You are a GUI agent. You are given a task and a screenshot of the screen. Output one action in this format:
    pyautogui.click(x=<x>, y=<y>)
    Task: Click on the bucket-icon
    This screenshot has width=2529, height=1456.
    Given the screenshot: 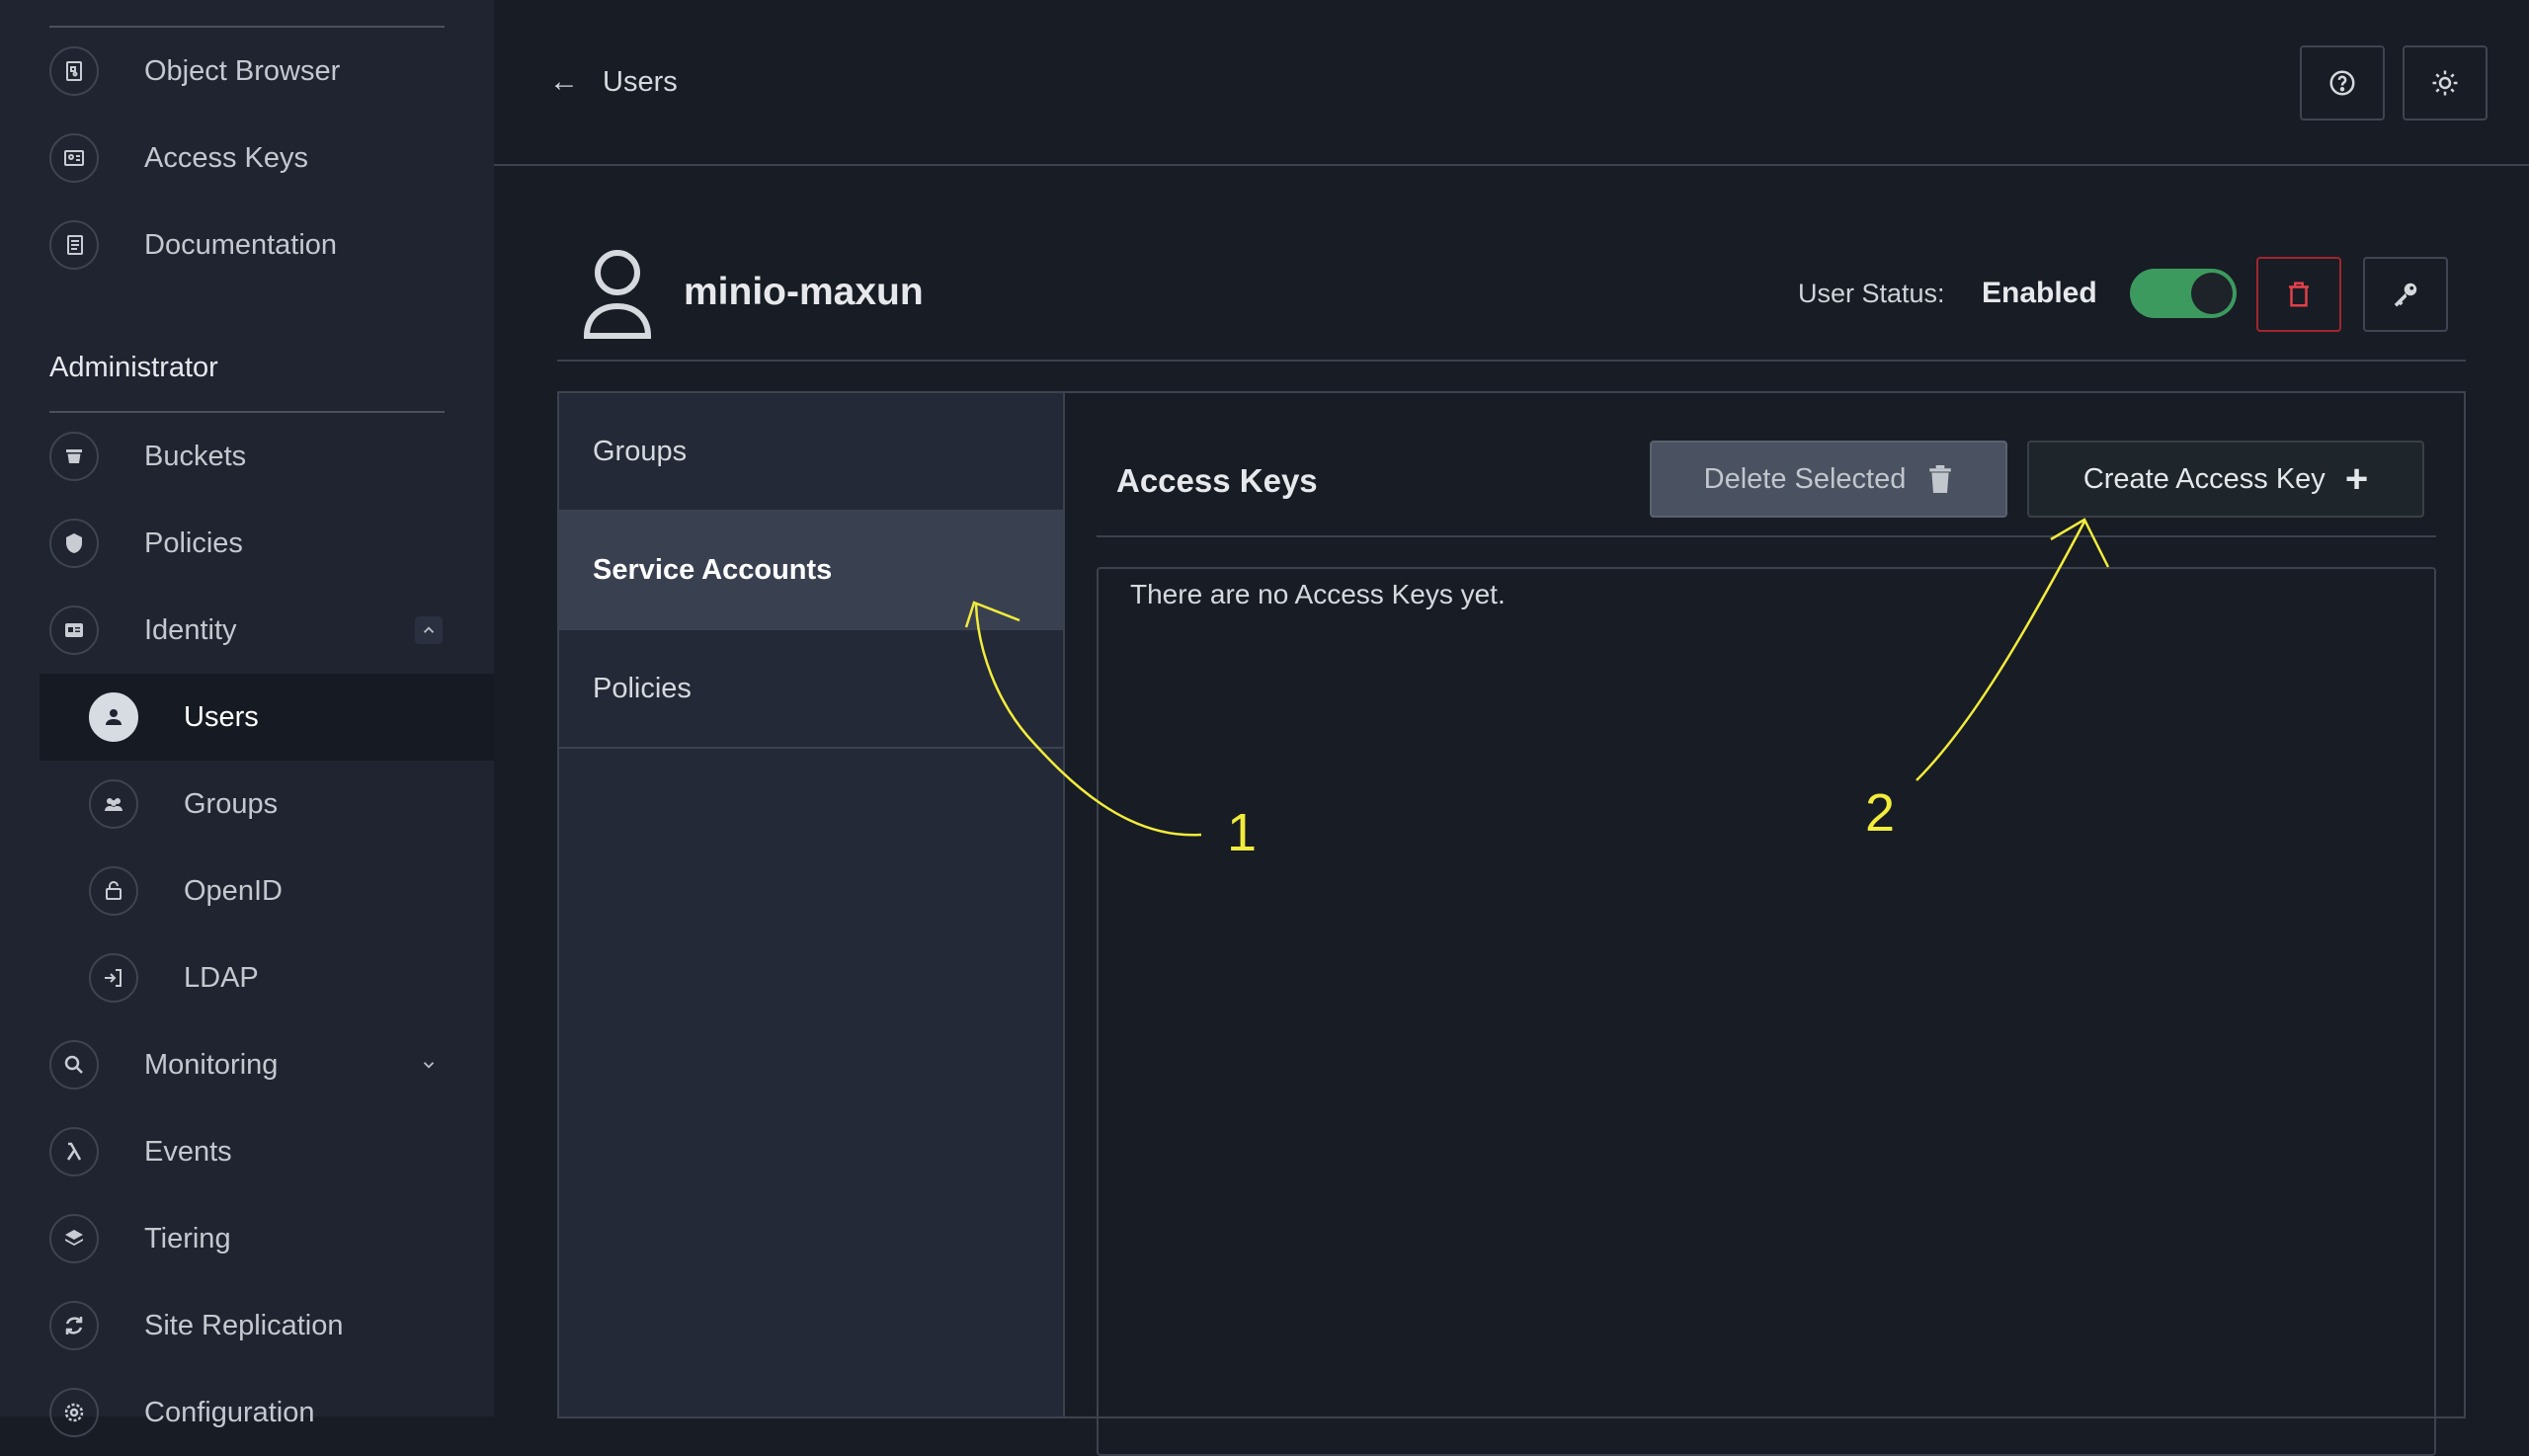 What is the action you would take?
    pyautogui.click(x=74, y=456)
    